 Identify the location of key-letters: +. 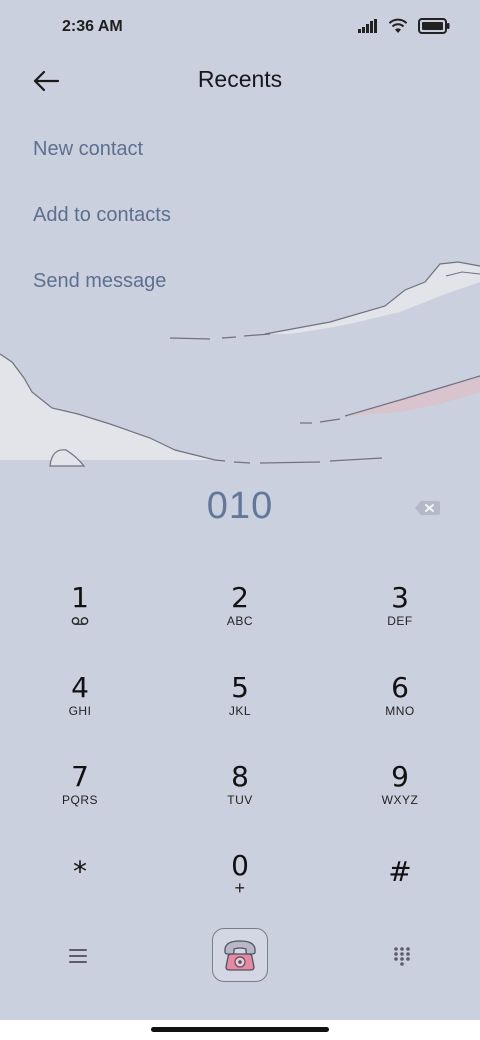
(240, 888).